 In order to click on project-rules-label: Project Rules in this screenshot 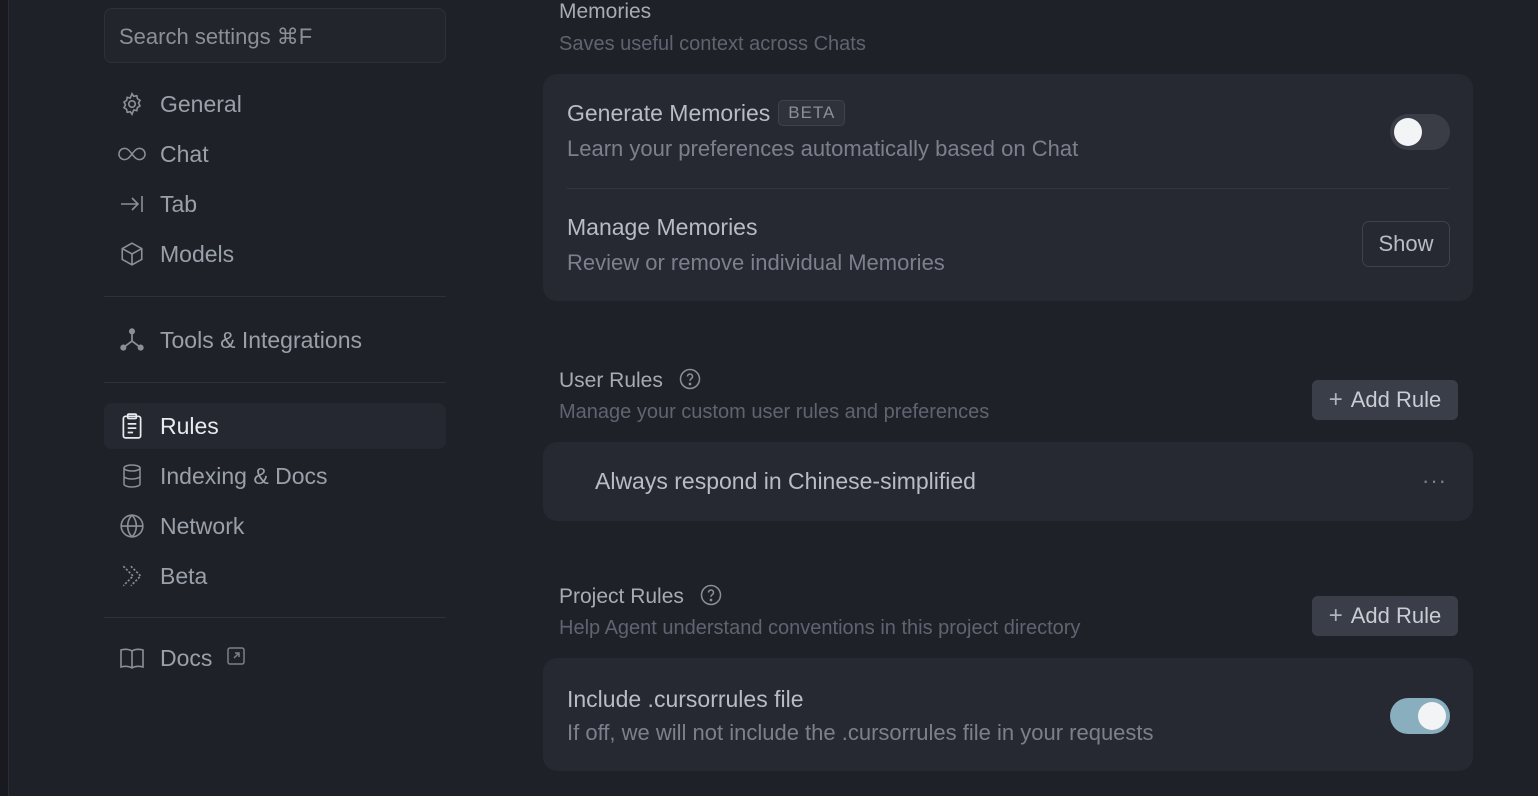, I will do `click(621, 596)`.